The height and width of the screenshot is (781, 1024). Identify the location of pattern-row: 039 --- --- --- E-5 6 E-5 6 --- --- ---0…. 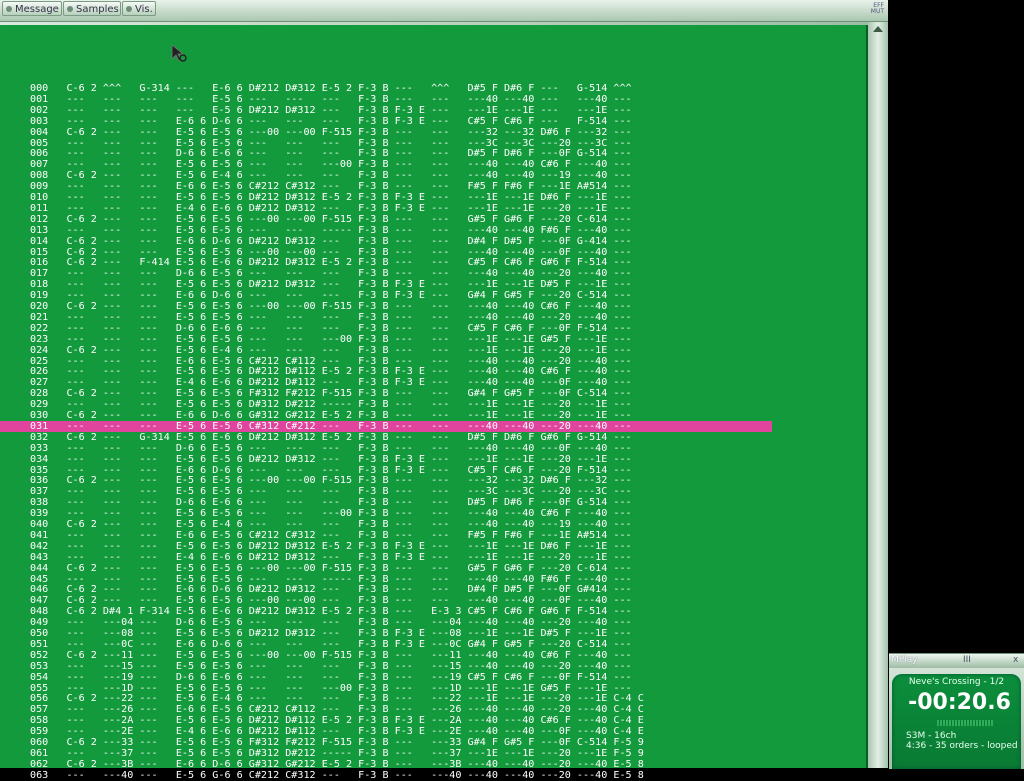
(386, 513).